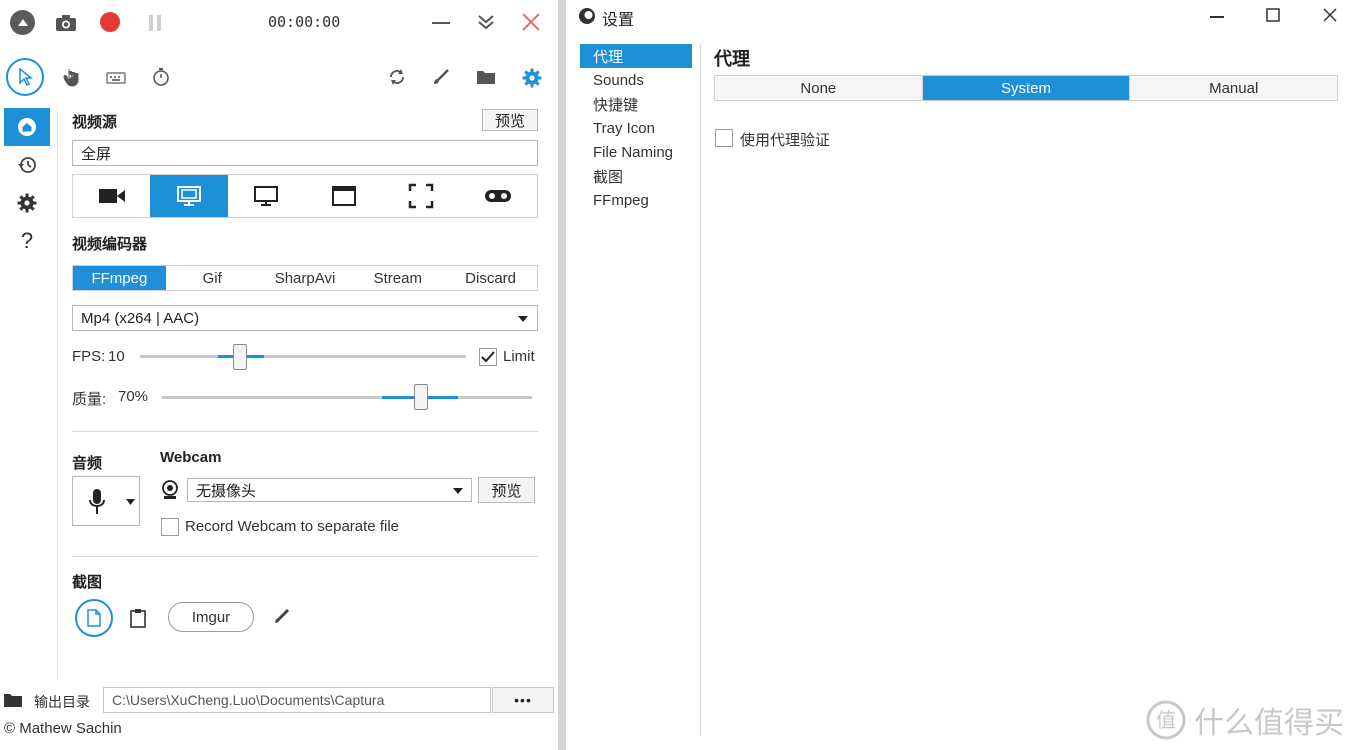 This screenshot has height=750, width=1360. I want to click on click-hand-icon, so click(71, 77).